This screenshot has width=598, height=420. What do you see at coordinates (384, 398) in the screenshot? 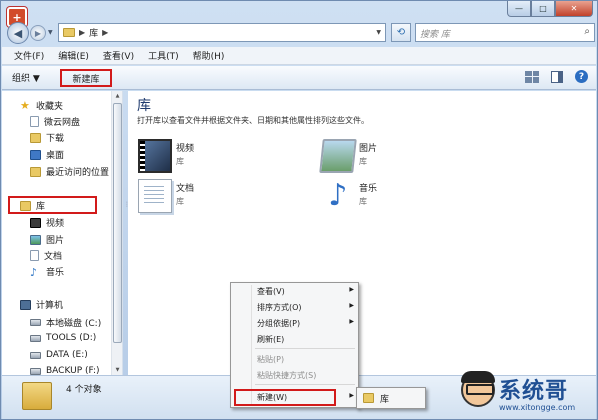
I see `submenu-item-library: 库` at bounding box center [384, 398].